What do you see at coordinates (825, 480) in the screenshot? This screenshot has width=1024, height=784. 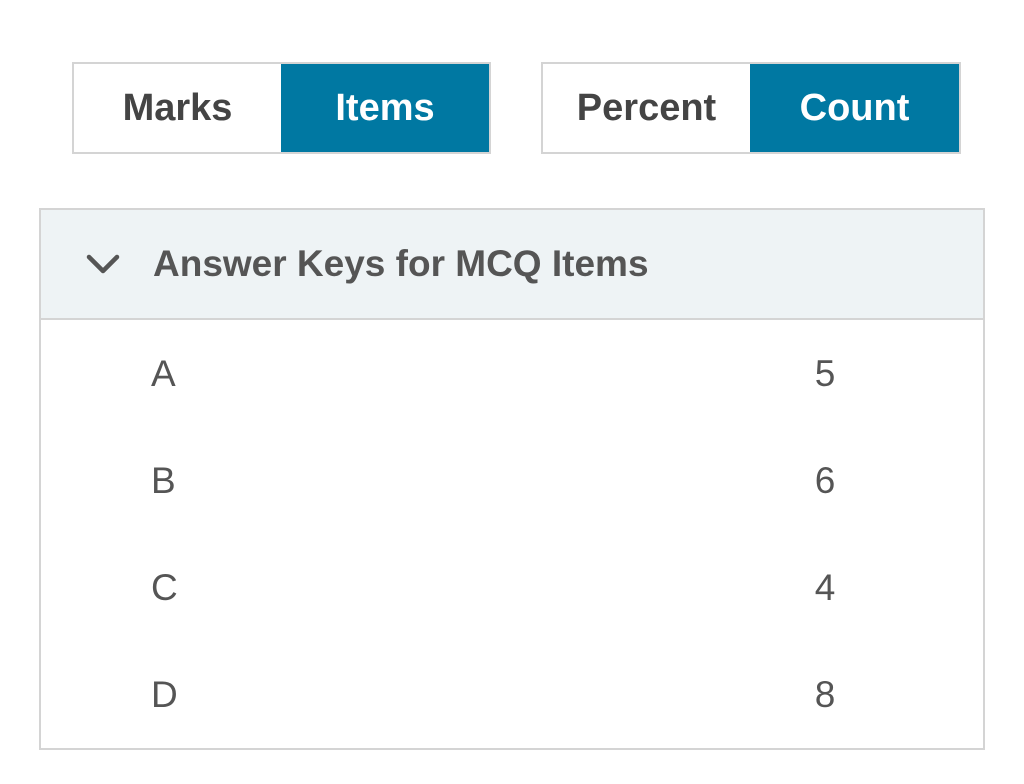 I see `answer-key-count: 6` at bounding box center [825, 480].